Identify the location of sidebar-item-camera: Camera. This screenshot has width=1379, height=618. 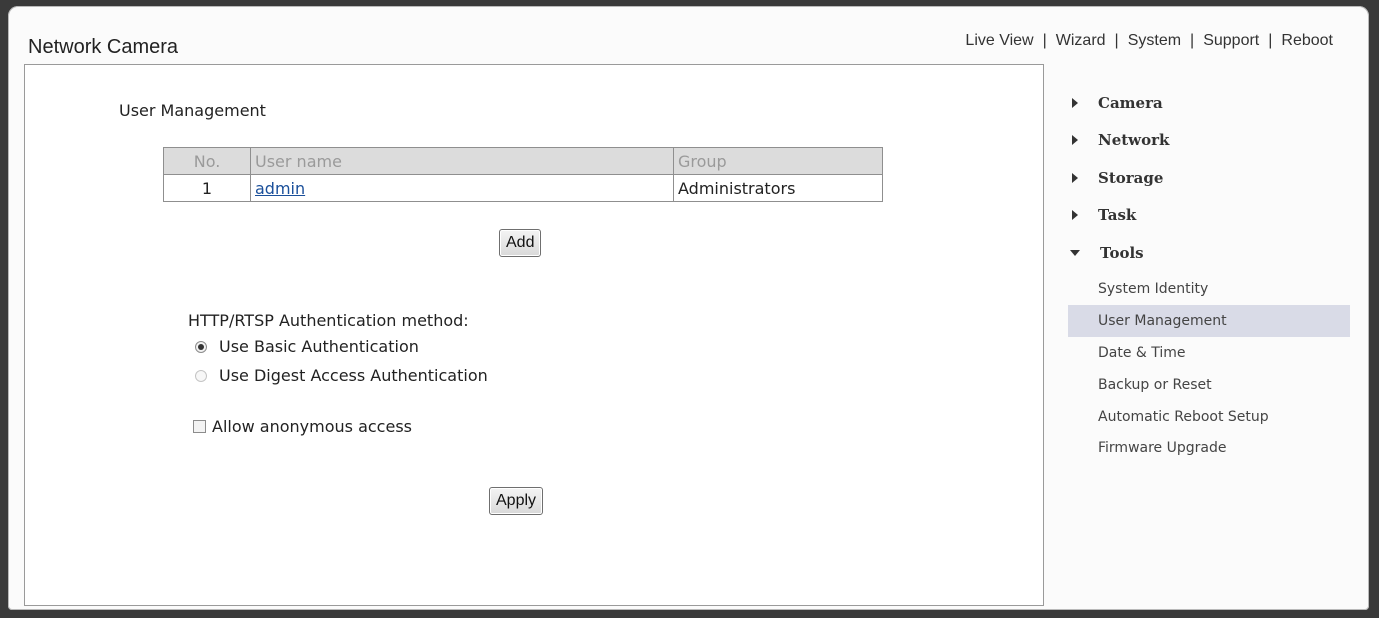
(1209, 103).